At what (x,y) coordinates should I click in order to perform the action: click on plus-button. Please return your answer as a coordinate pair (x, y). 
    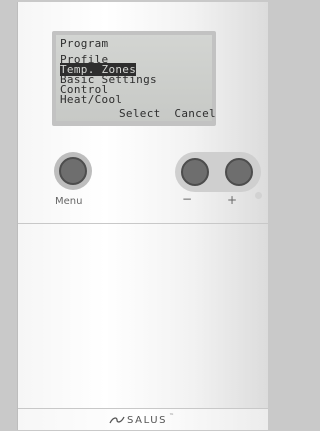
    Looking at the image, I should click on (239, 172).